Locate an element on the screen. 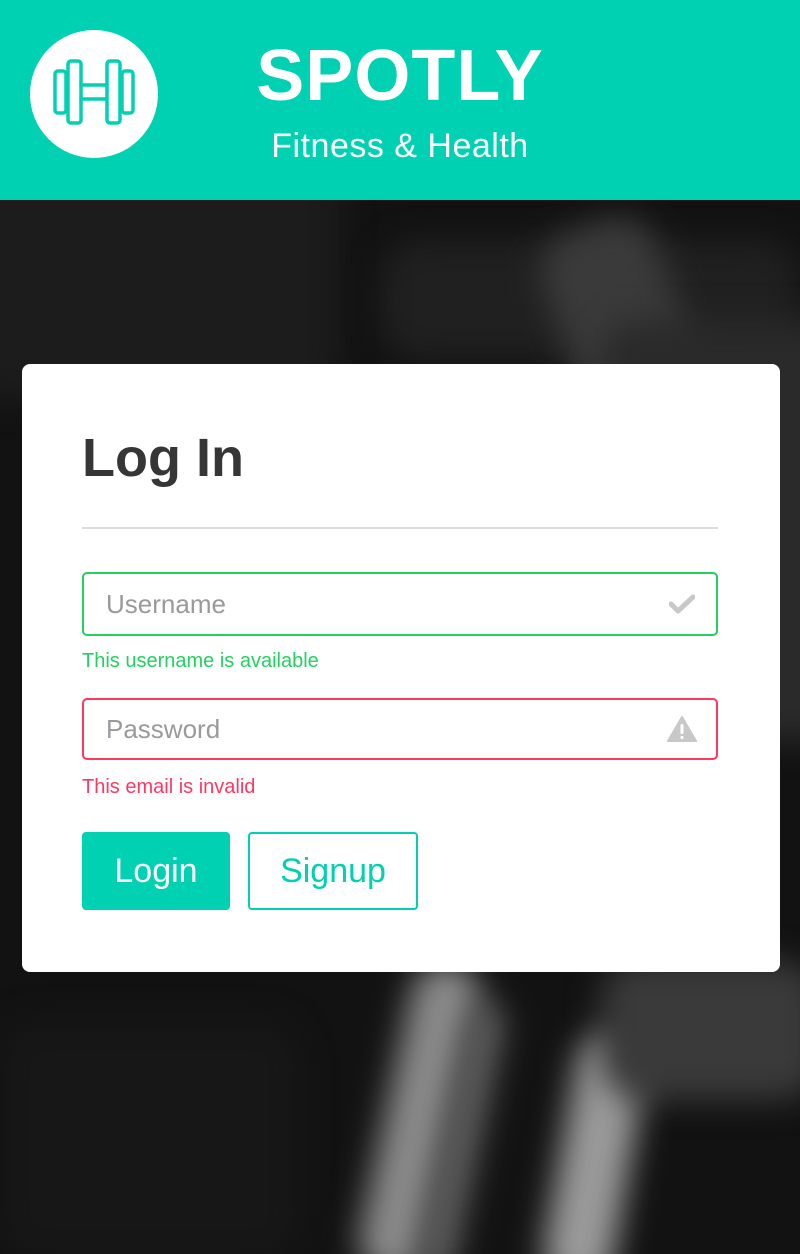 This screenshot has width=800, height=1254. login-button: Login is located at coordinates (156, 871).